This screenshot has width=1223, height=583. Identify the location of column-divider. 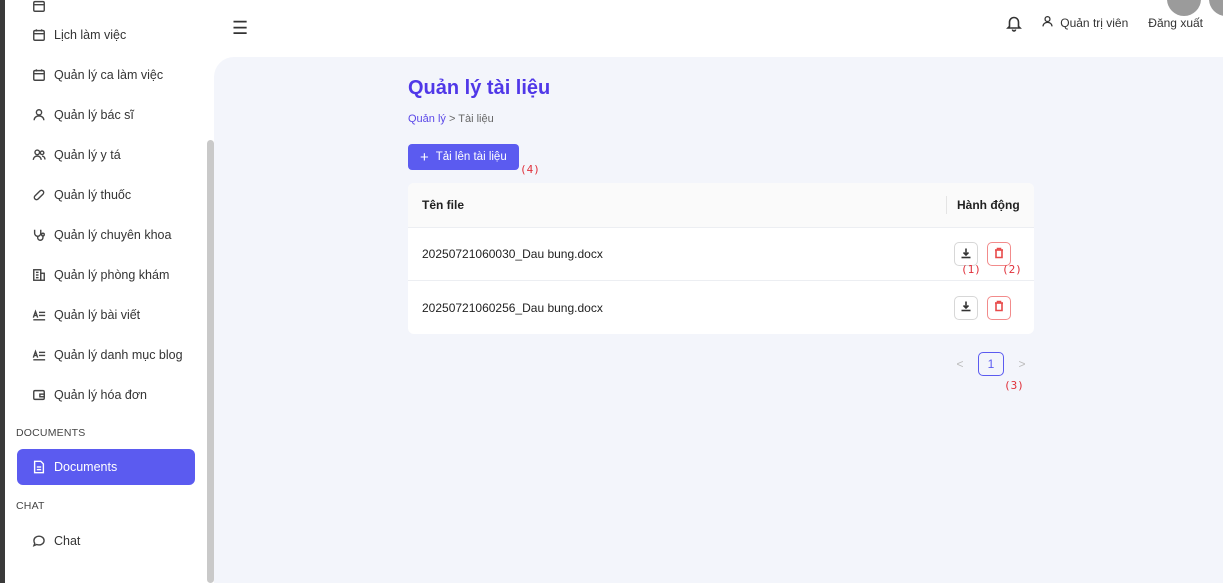
(946, 205).